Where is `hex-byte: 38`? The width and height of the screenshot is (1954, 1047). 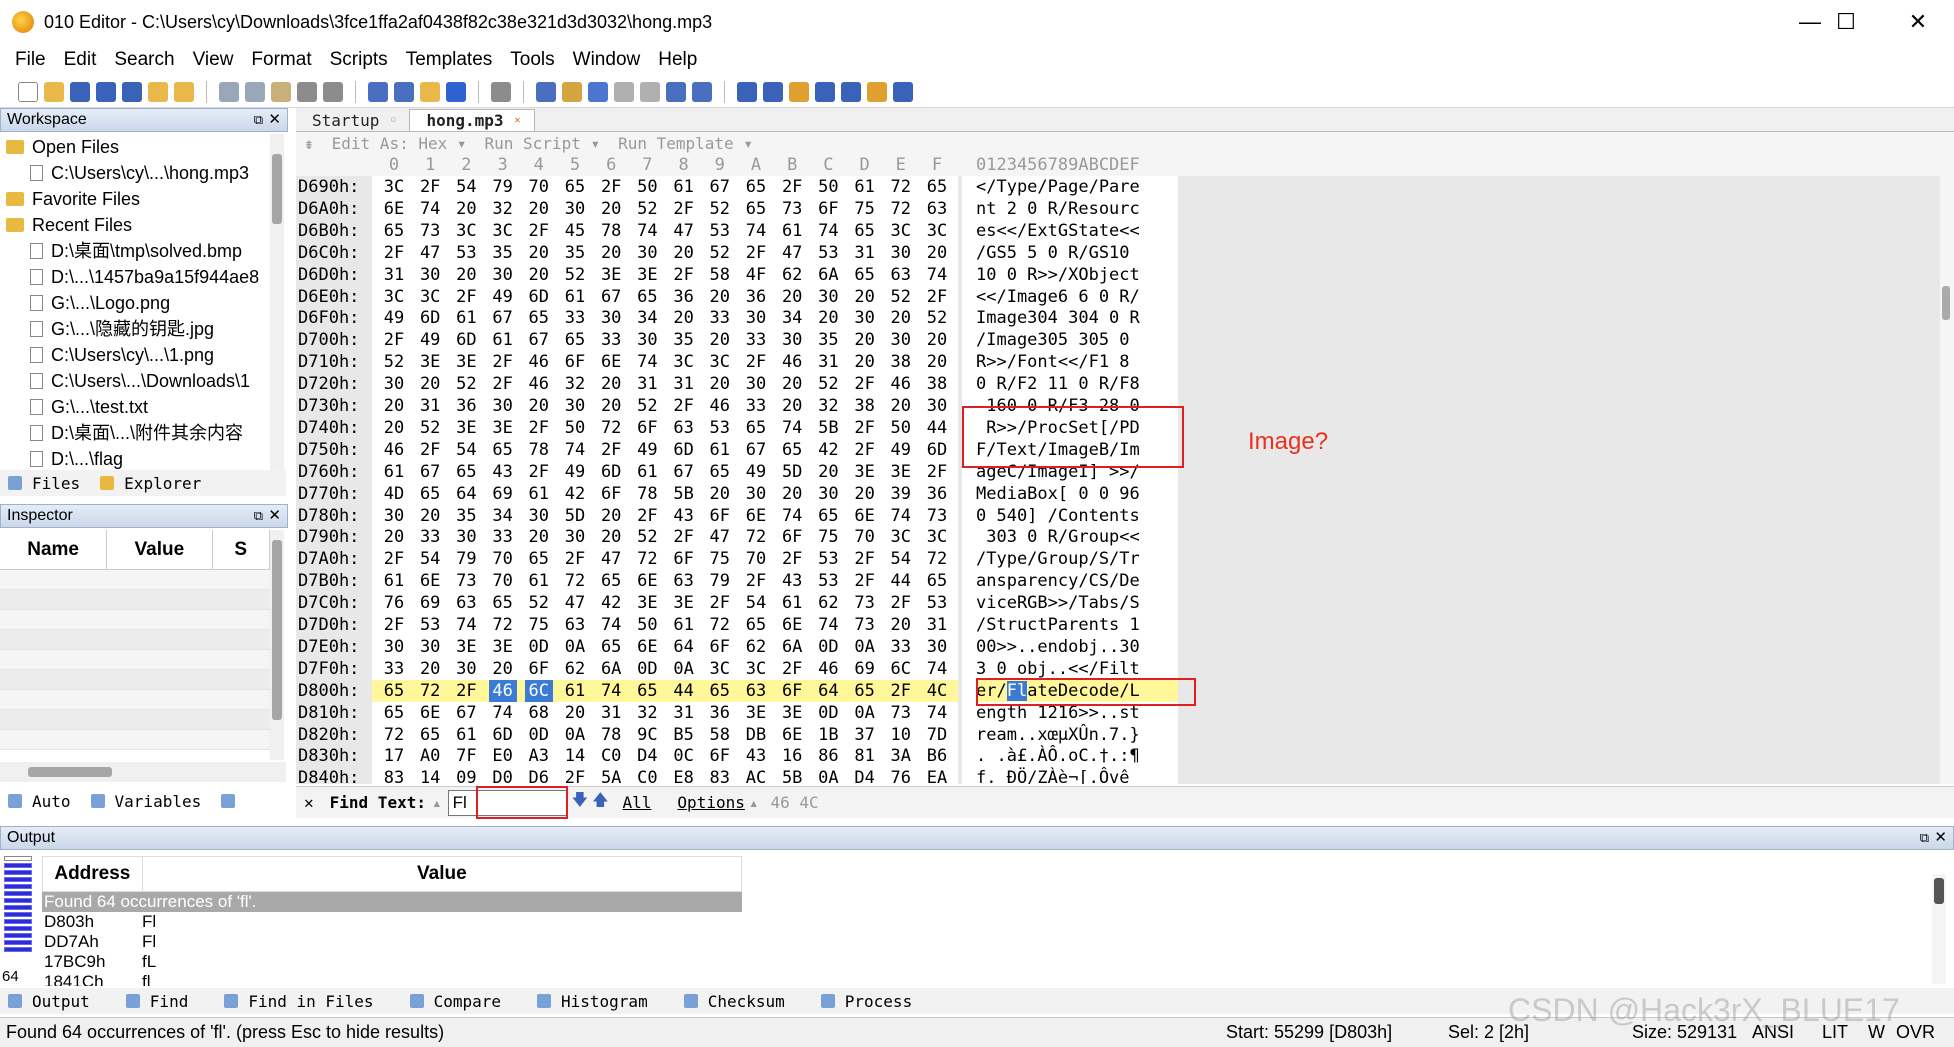 hex-byte: 38 is located at coordinates (865, 406).